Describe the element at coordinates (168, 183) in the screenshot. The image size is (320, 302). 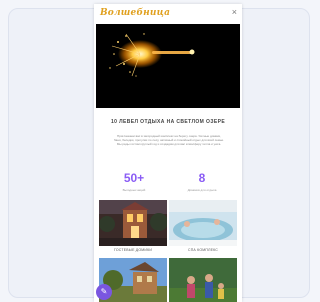
I see `stats-row: 50+ Выгодных акций 8 Домиков для отдыха` at that location.